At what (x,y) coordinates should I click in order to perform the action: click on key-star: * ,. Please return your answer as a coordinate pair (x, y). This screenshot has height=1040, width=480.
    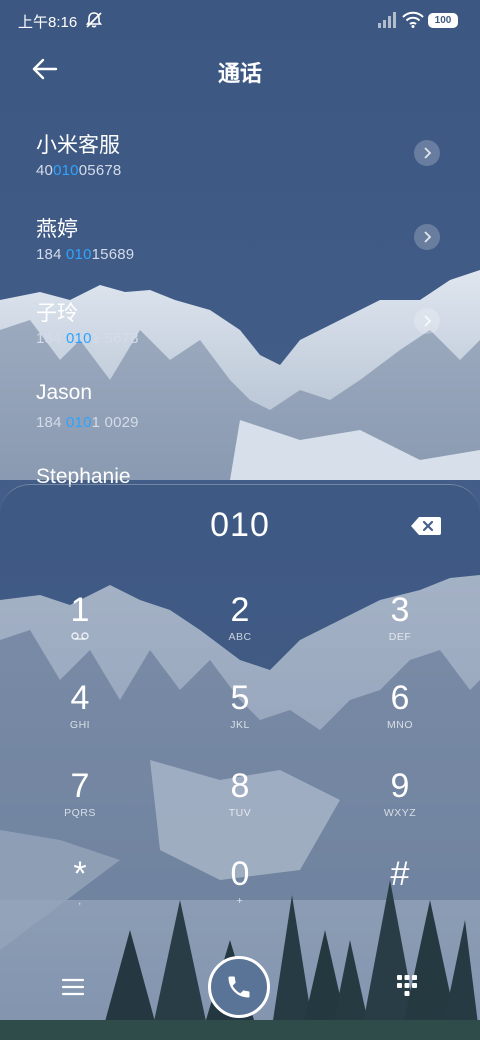
    Looking at the image, I should click on (80, 896).